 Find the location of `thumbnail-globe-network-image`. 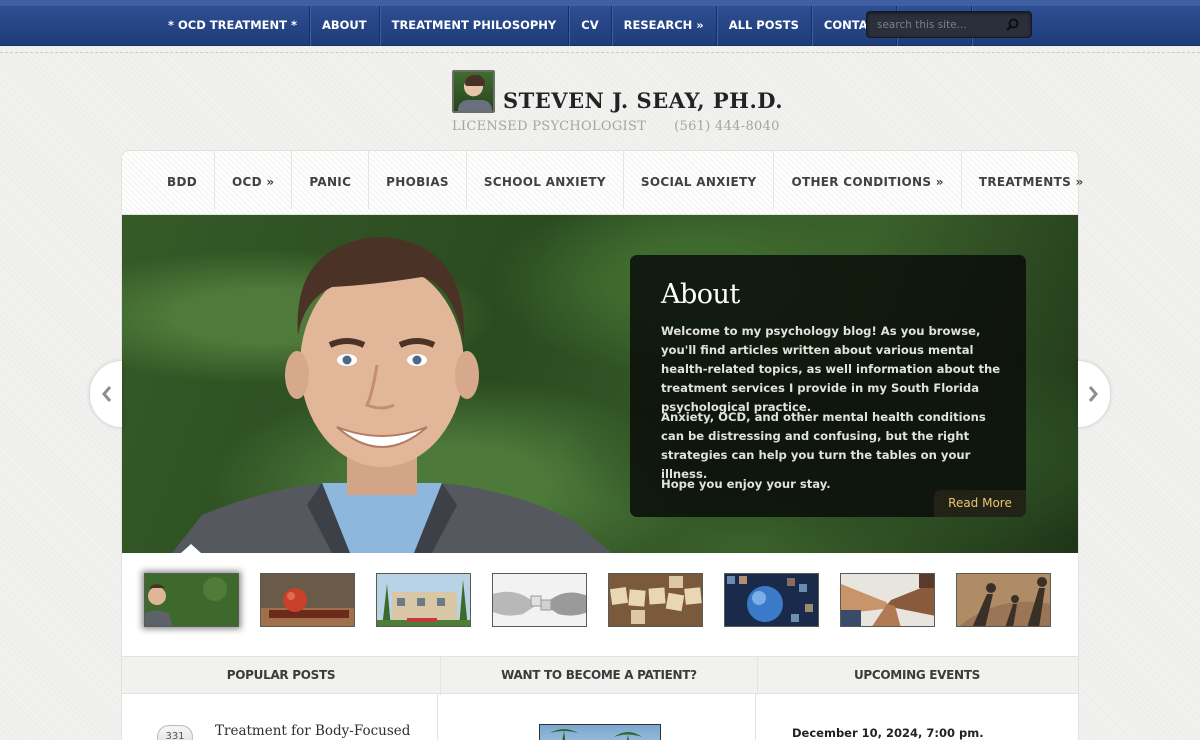

thumbnail-globe-network-image is located at coordinates (771, 600).